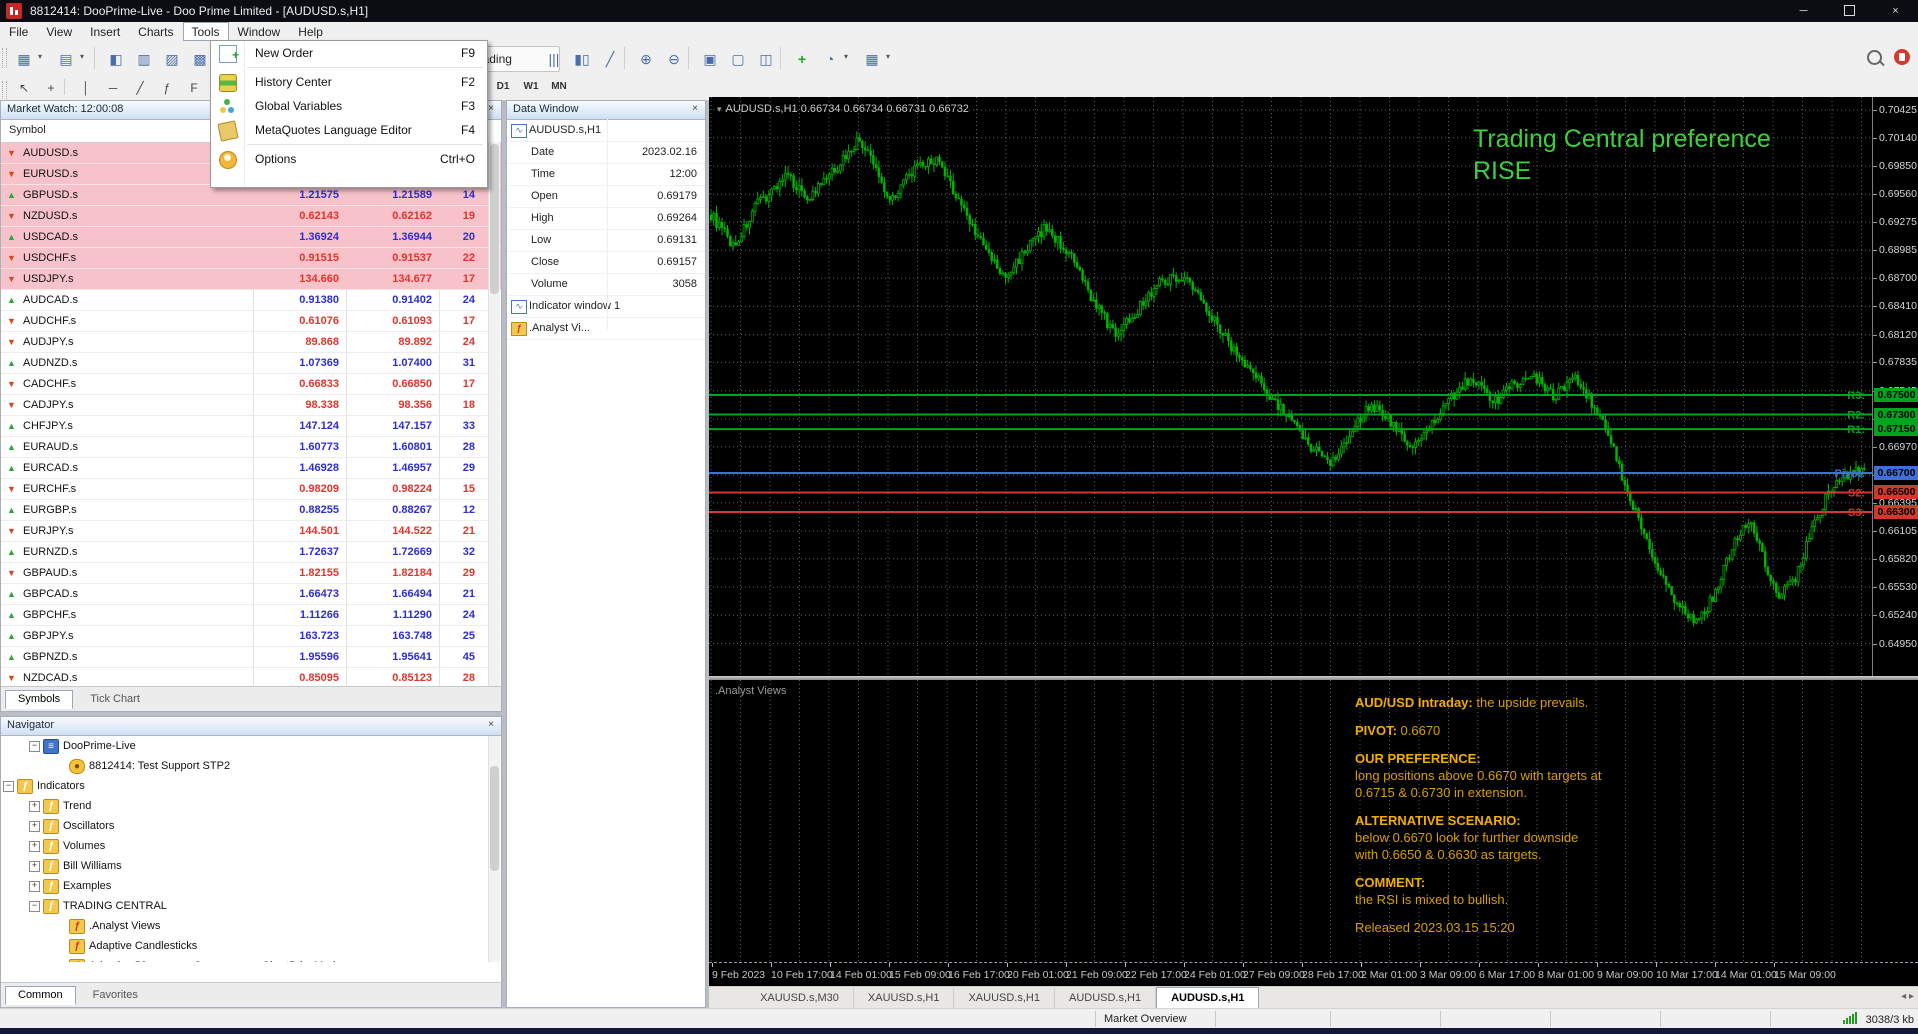  Describe the element at coordinates (610, 59) in the screenshot. I see `chart-line-button: ╱` at that location.